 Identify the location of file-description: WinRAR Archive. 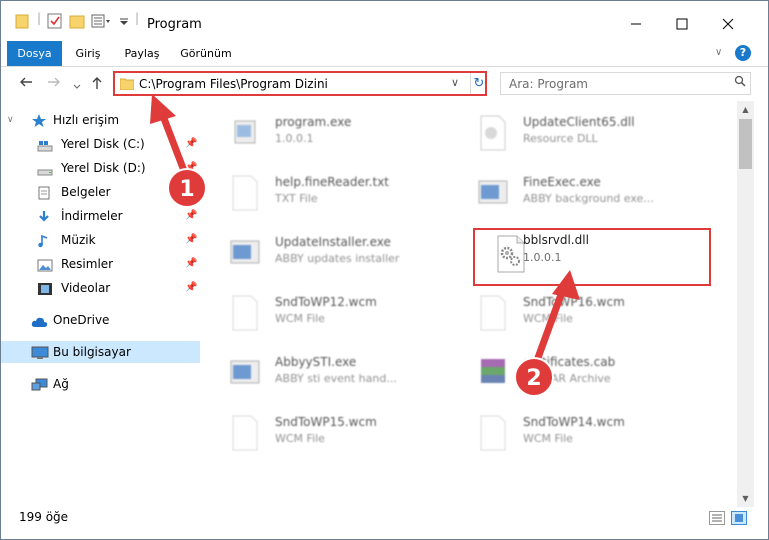
(567, 378).